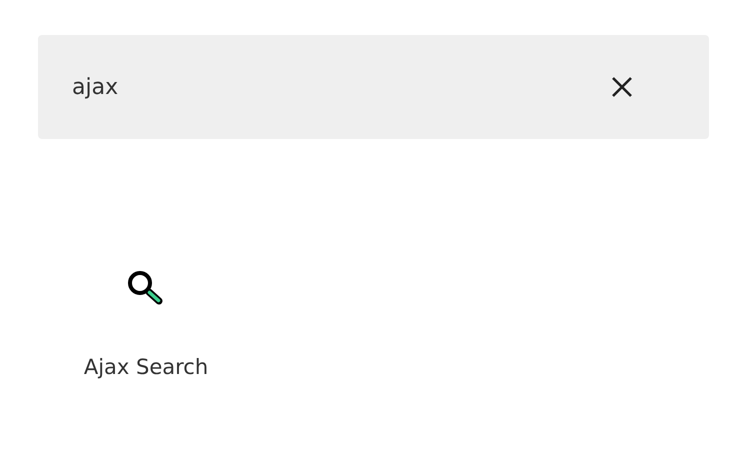 The width and height of the screenshot is (740, 450). What do you see at coordinates (146, 324) in the screenshot?
I see `result-item: Ajax Search` at bounding box center [146, 324].